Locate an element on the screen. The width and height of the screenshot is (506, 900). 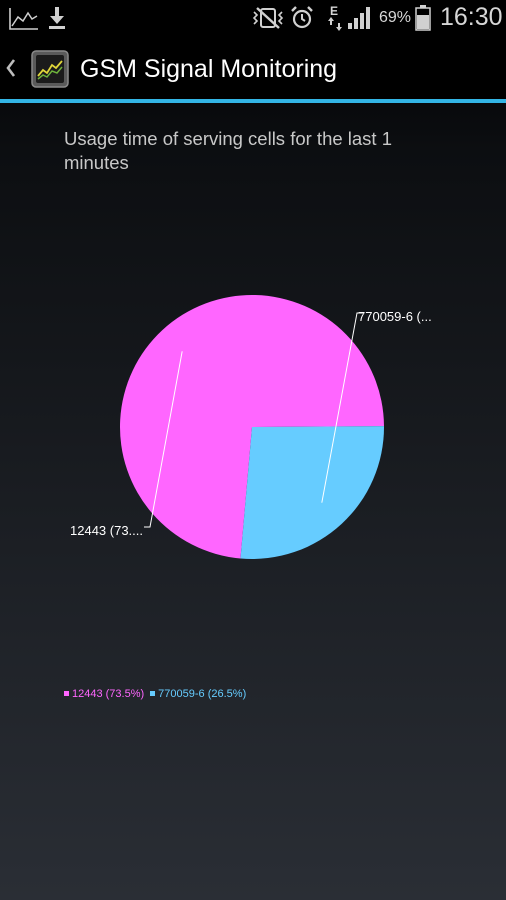
legend-item: 770059-6 (26.5%) is located at coordinates (198, 694).